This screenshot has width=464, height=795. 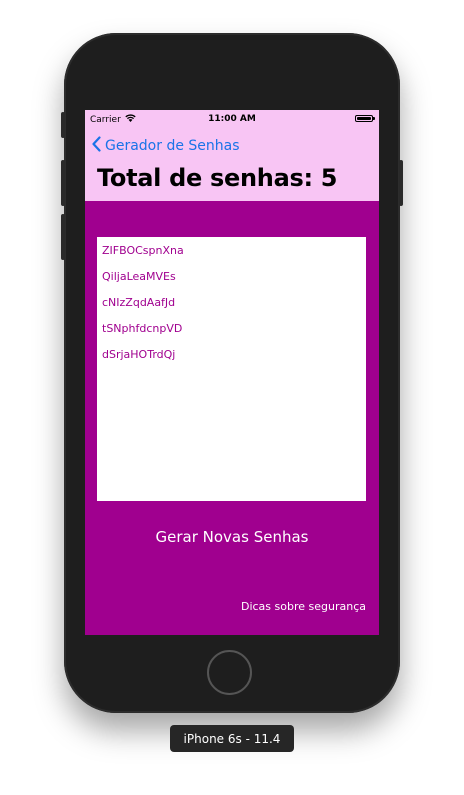 I want to click on home-button, so click(x=229, y=672).